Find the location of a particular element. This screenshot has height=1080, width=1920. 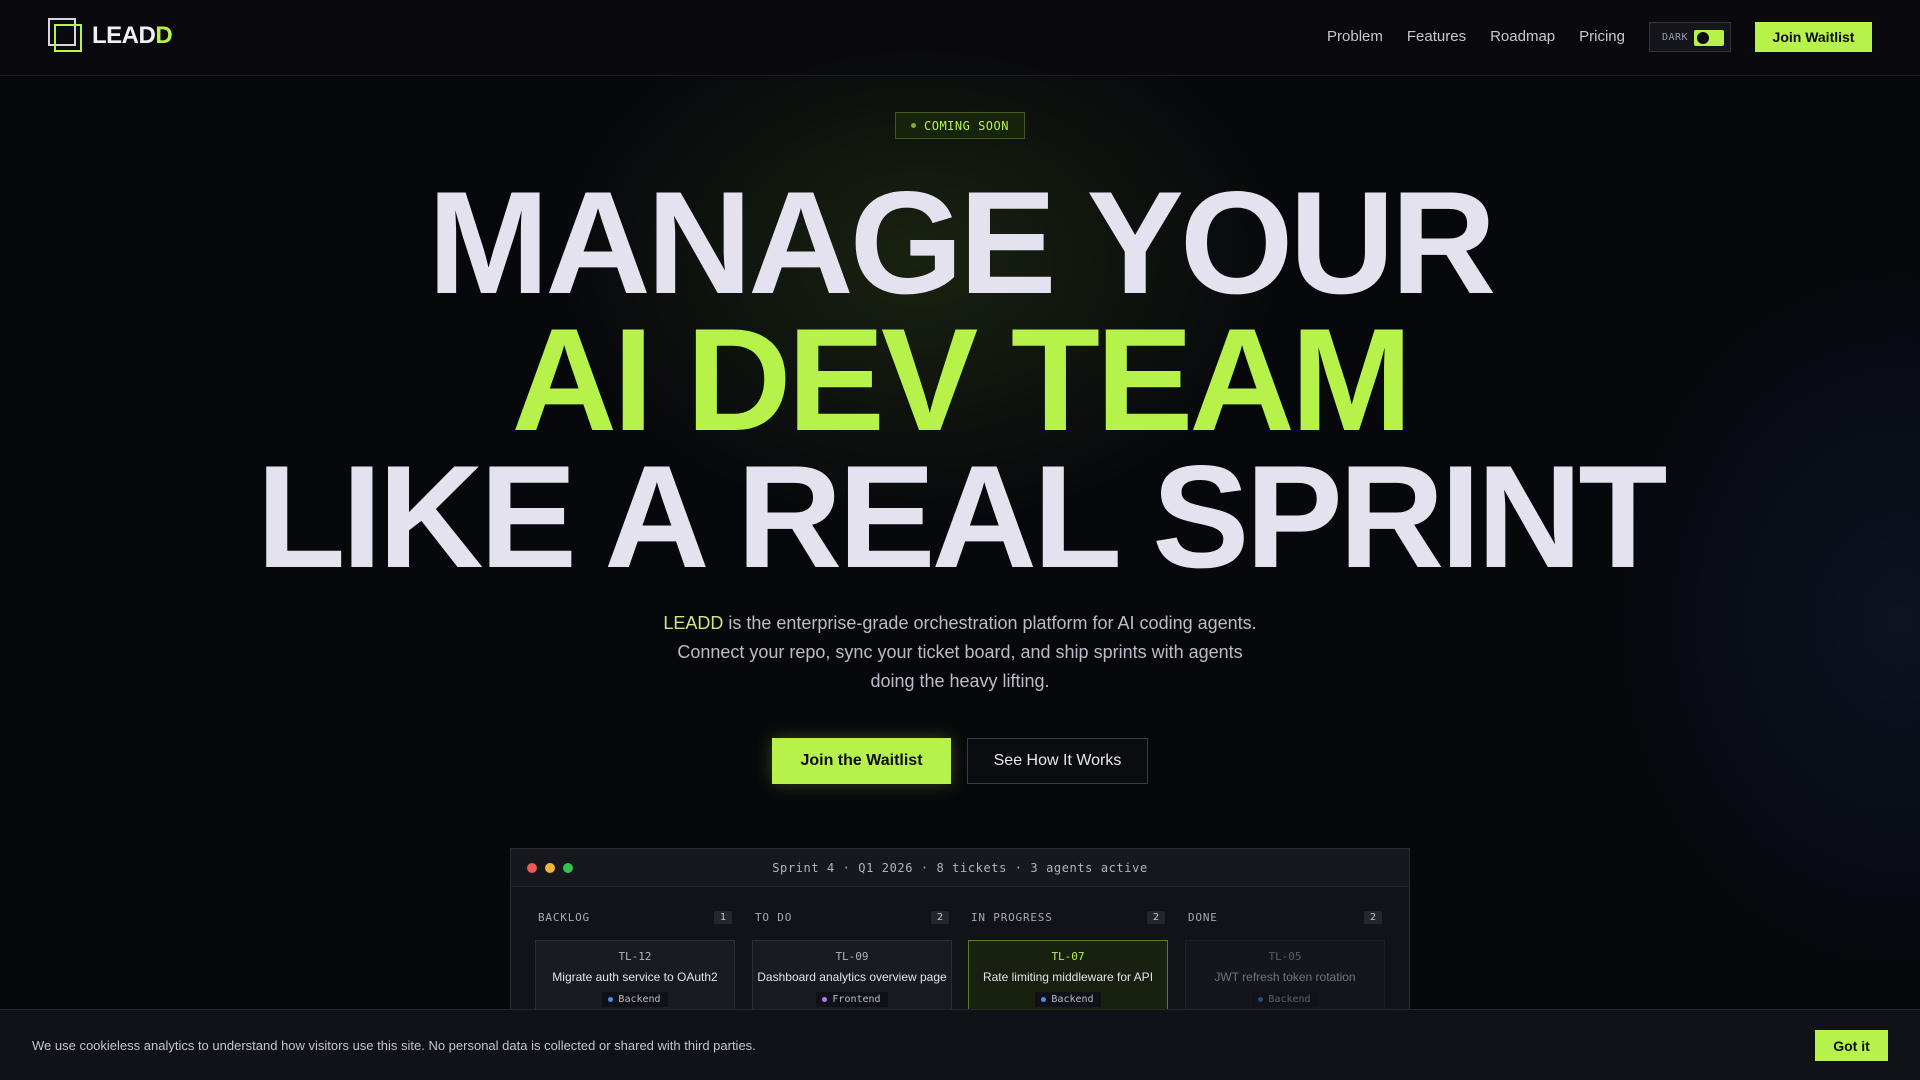

logo-text: LEADD is located at coordinates (132, 35).